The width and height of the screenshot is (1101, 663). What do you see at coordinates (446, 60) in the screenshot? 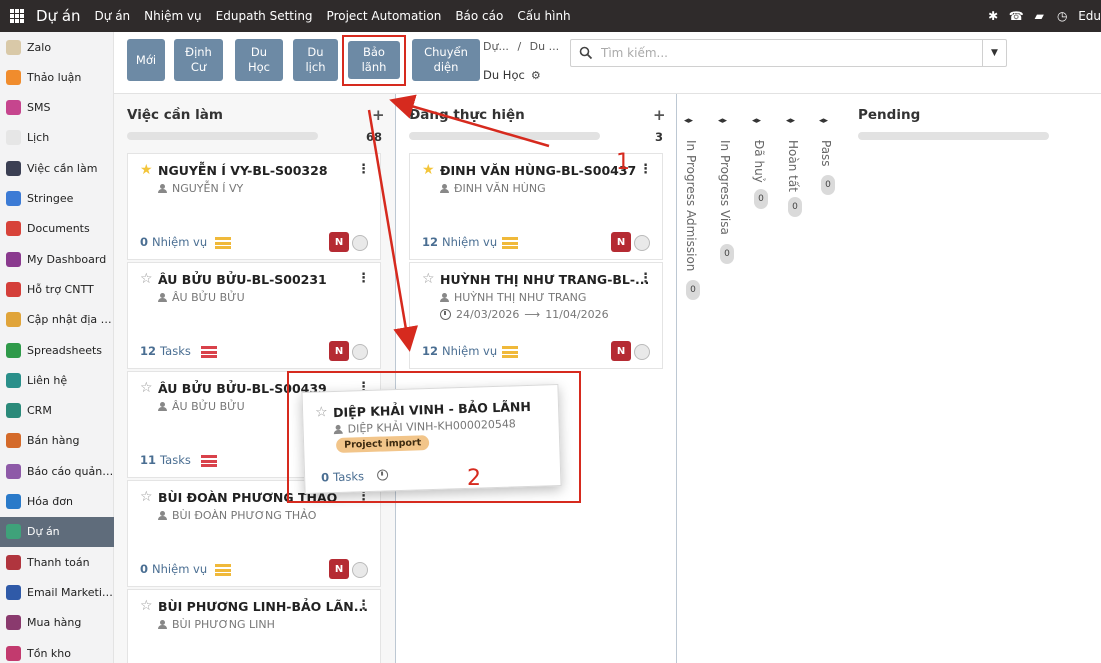
I see `filter-chuyen-dien-button: Chuyển diện` at bounding box center [446, 60].